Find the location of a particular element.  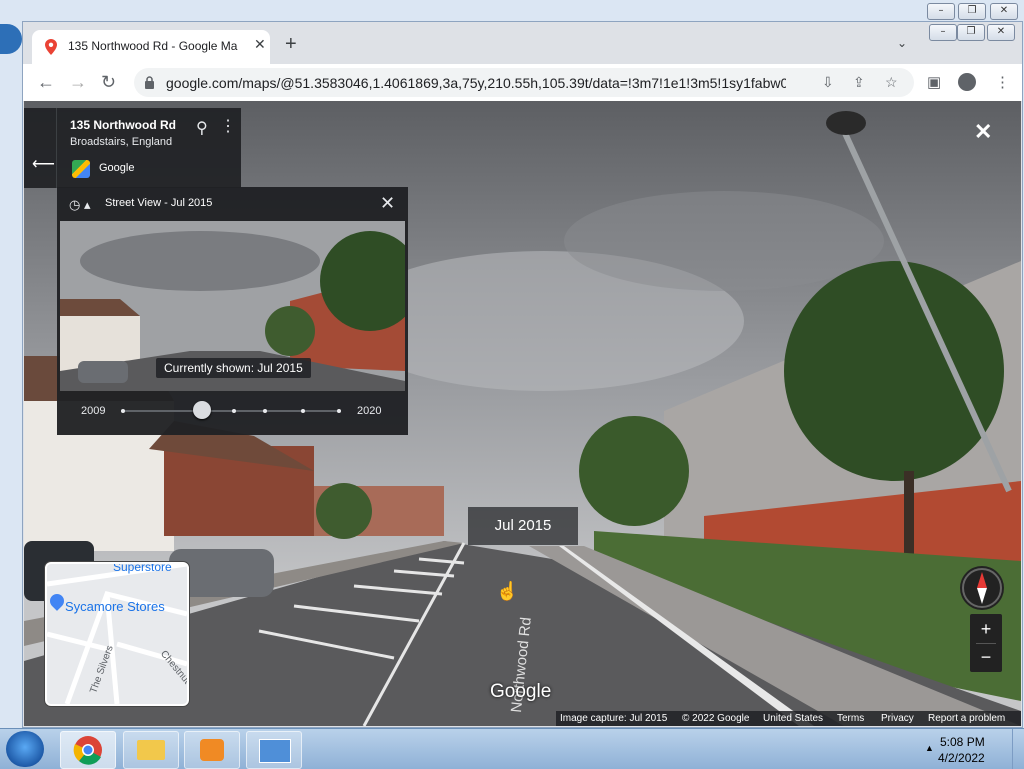

tab-title: 135 Northwood Rd - Google Ma is located at coordinates (153, 46).